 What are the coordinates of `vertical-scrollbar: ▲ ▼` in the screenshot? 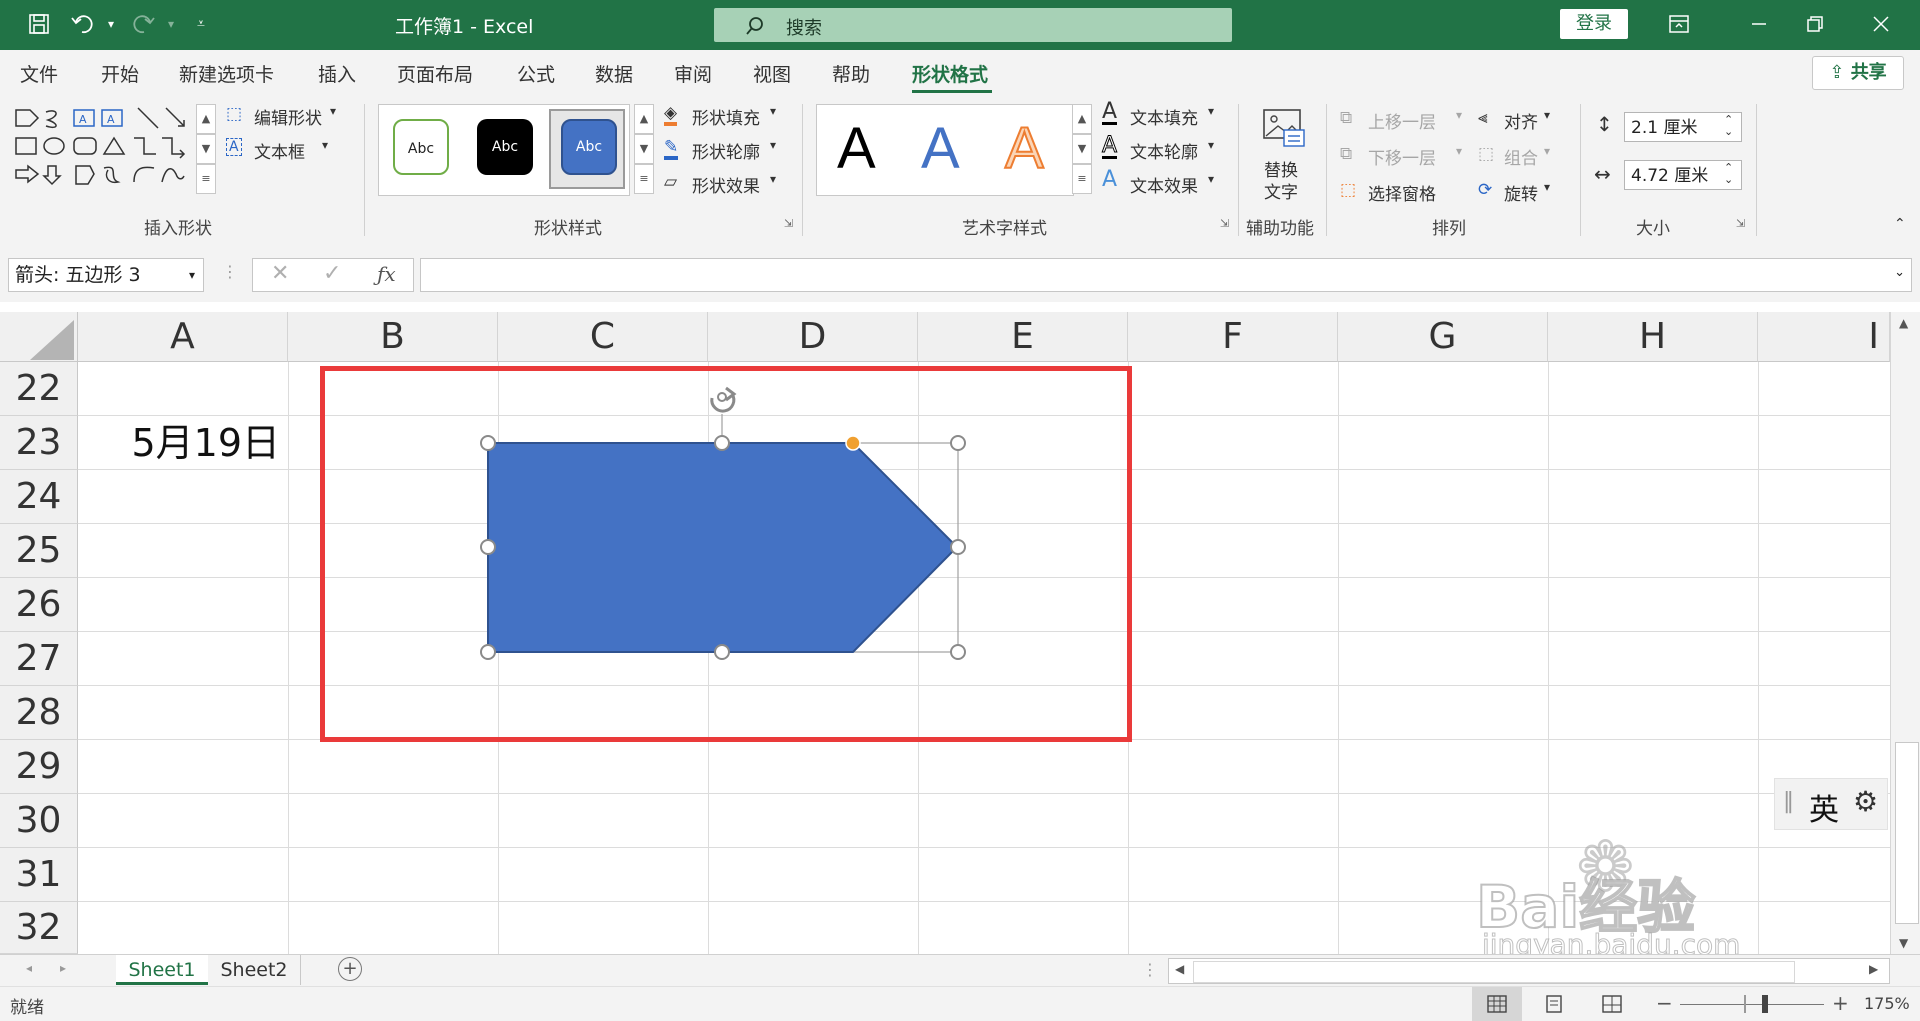 It's located at (1905, 633).